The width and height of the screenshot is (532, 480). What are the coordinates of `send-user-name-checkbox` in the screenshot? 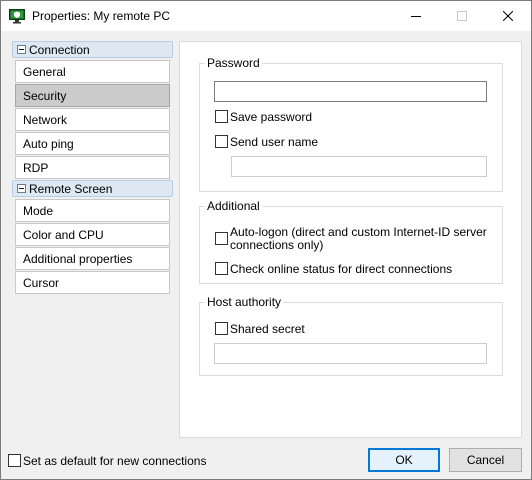 It's located at (221, 141).